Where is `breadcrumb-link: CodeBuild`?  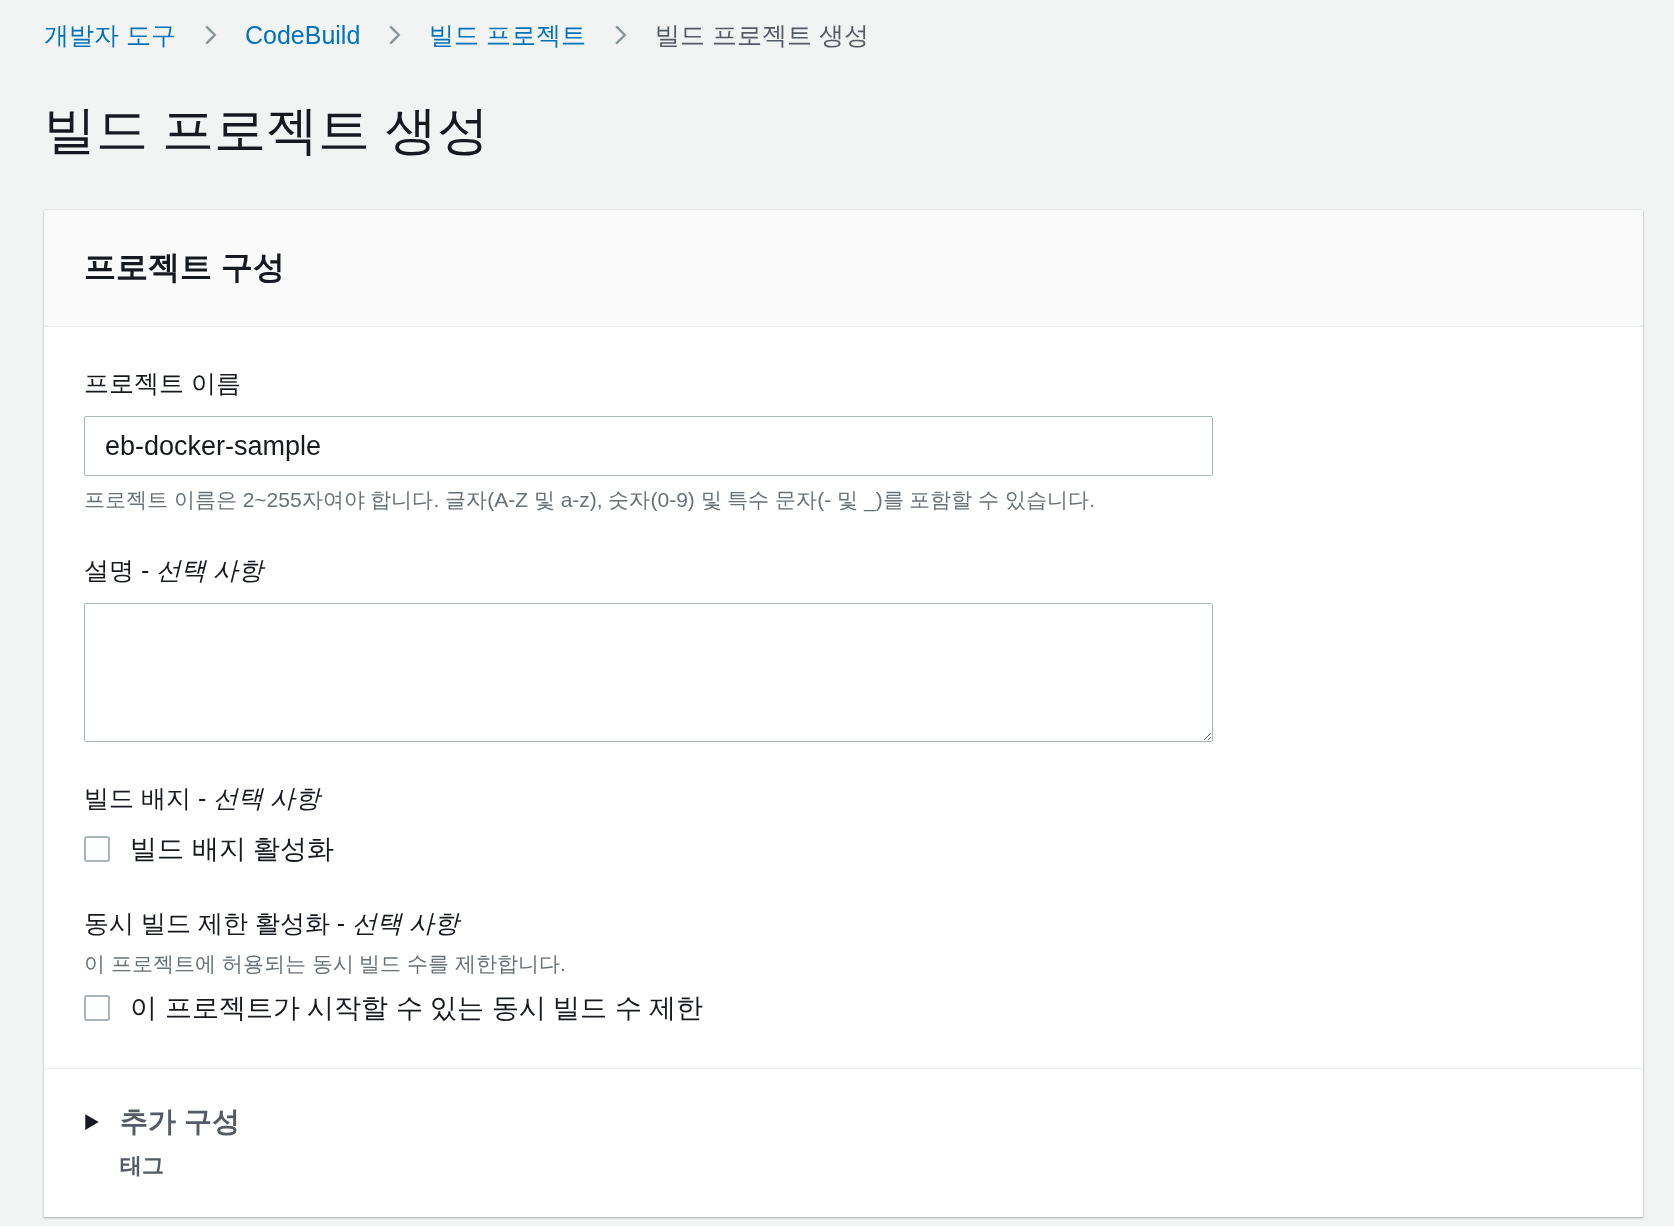
breadcrumb-link: CodeBuild is located at coordinates (302, 35).